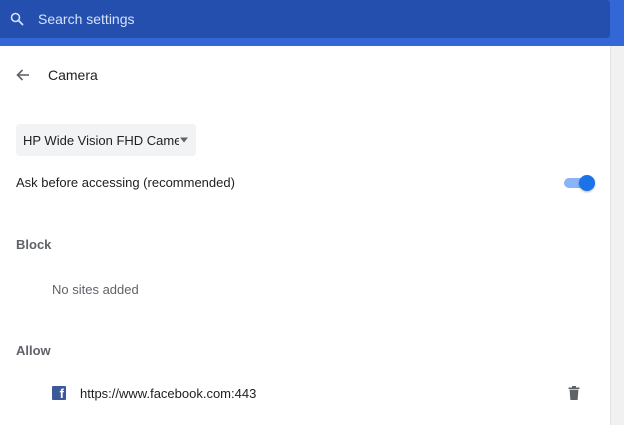 Image resolution: width=624 pixels, height=425 pixels. I want to click on top-bar, so click(312, 23).